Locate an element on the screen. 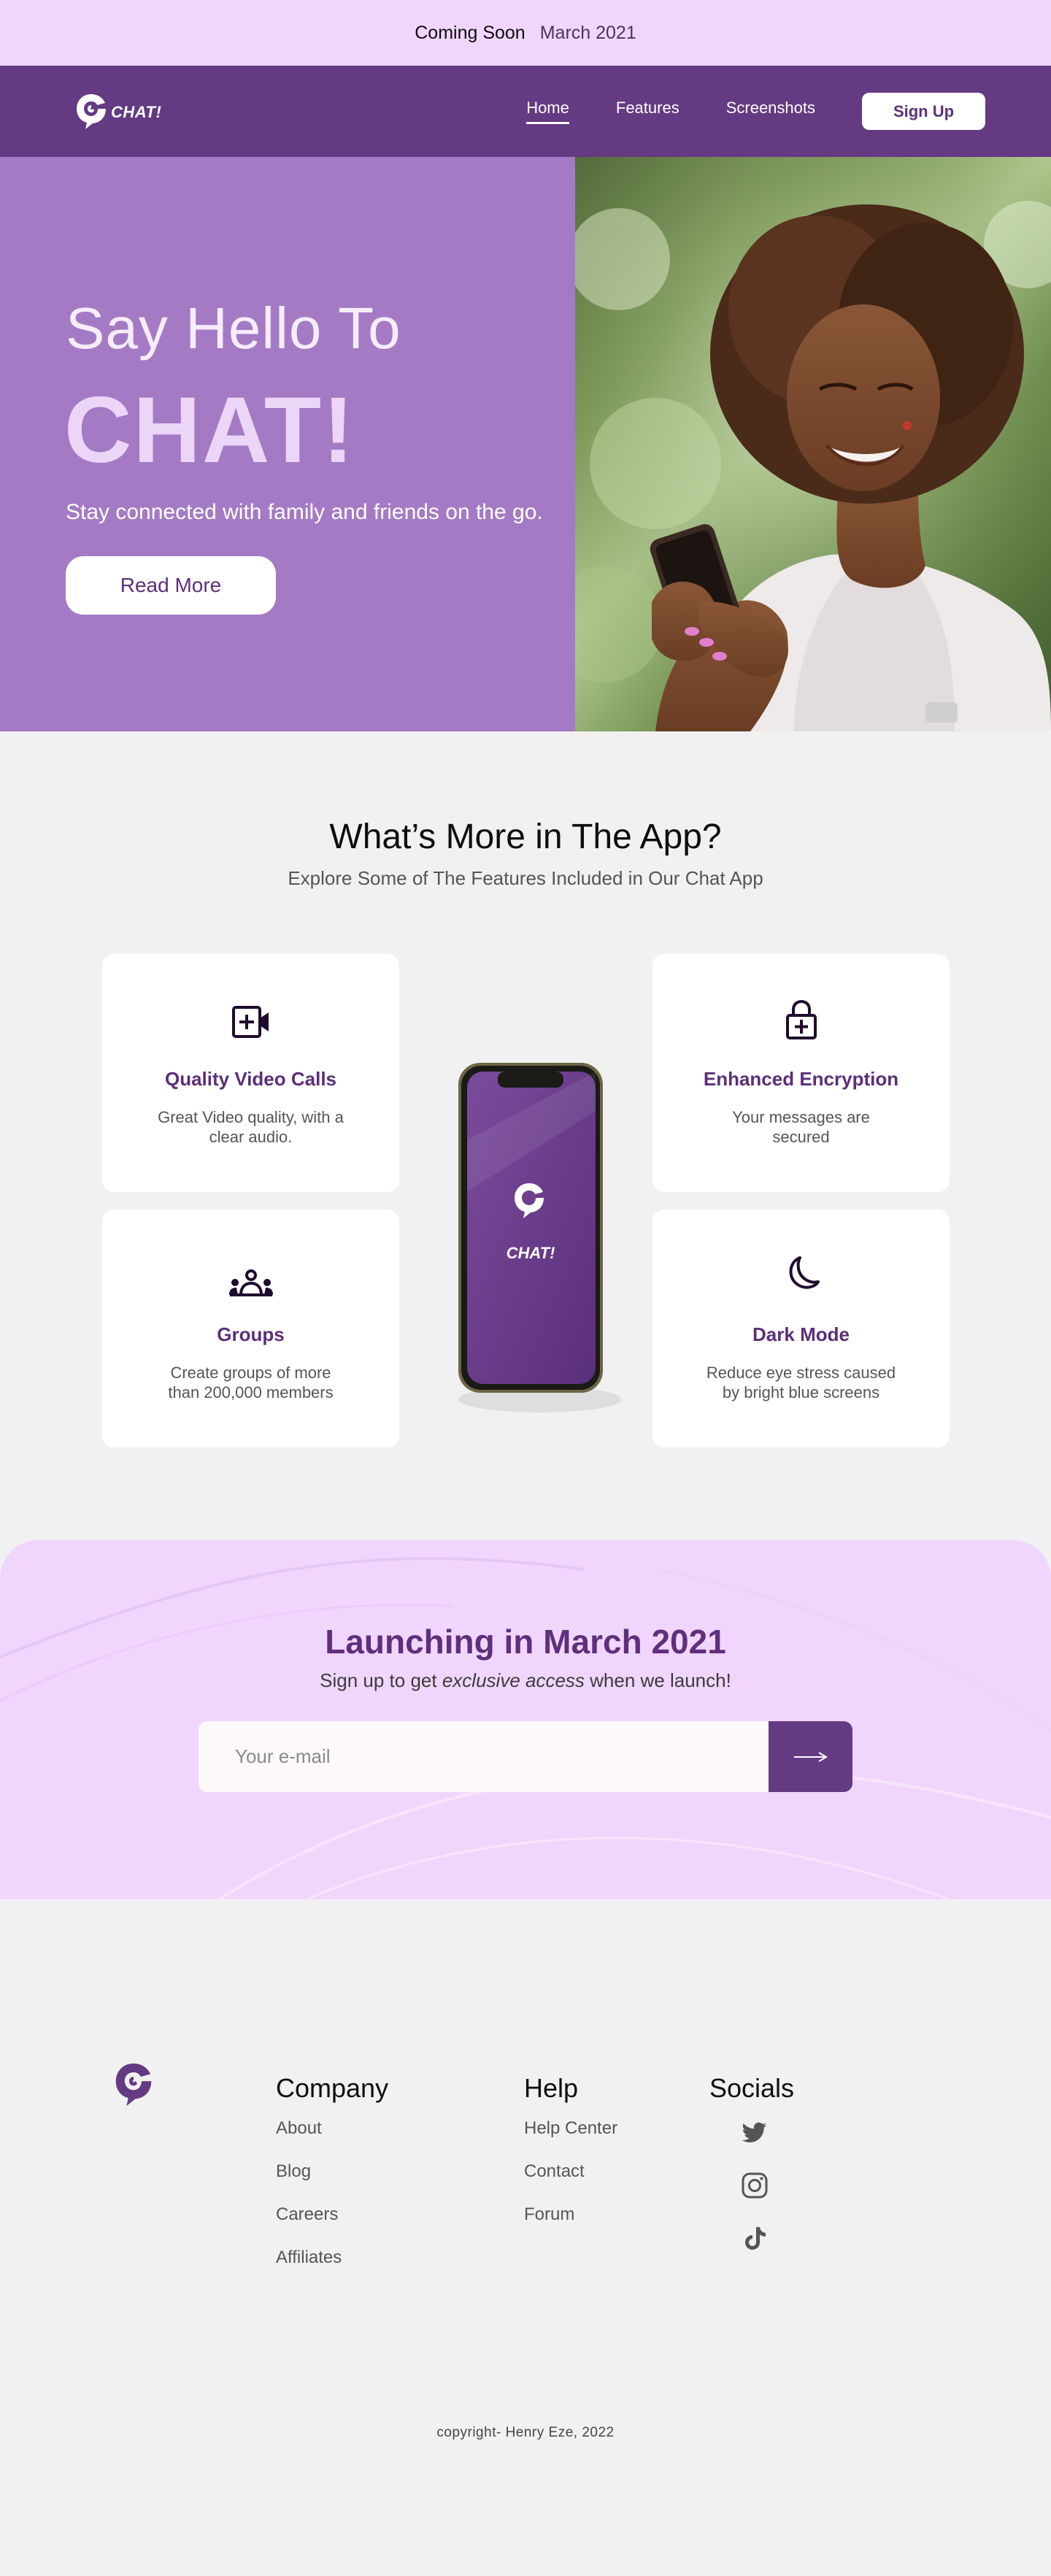 The height and width of the screenshot is (2576, 1051). launch-subtitle-before: Sign up to get is located at coordinates (381, 1680).